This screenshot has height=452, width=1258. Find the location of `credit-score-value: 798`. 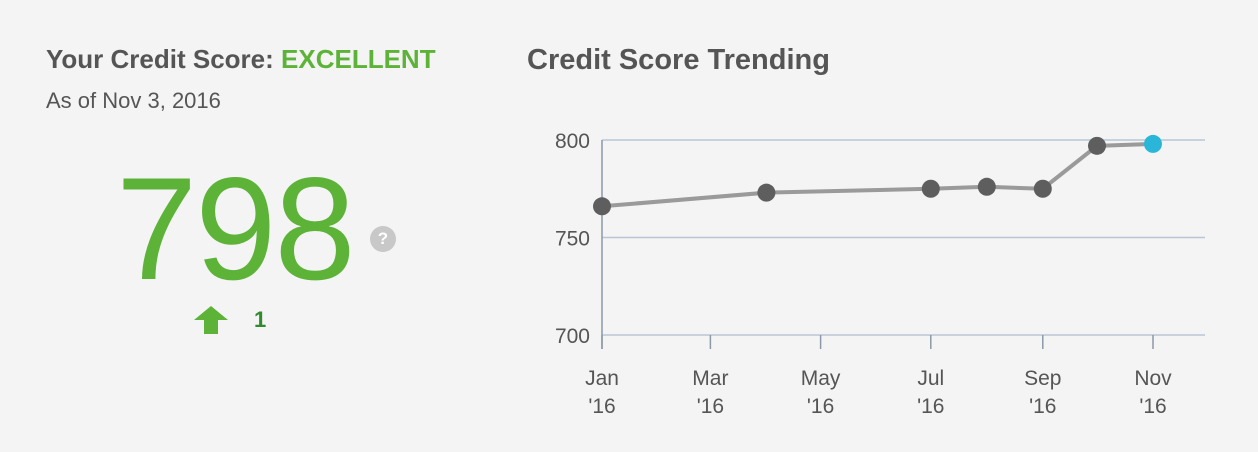

credit-score-value: 798 is located at coordinates (236, 228).